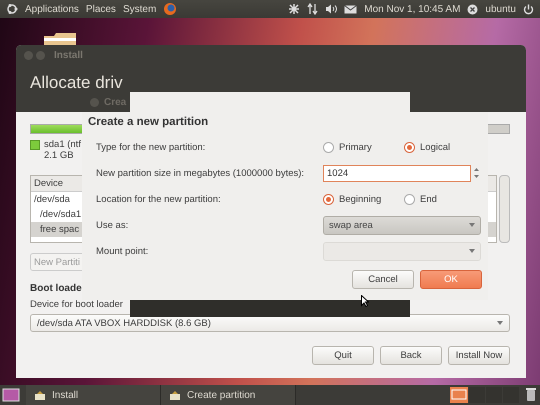 This screenshot has height=405, width=540. Describe the element at coordinates (76, 304) in the screenshot. I see `field-label: Device for boot loader` at that location.